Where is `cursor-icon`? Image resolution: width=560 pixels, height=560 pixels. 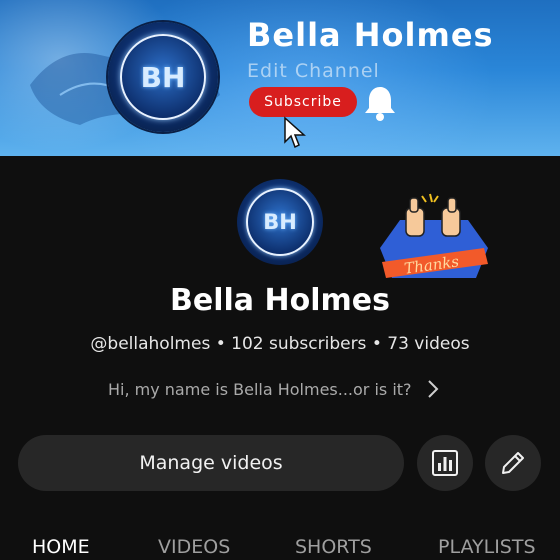
cursor-icon is located at coordinates (295, 132).